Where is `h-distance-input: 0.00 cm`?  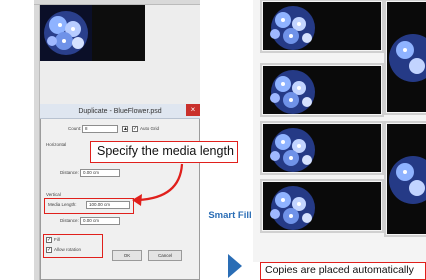 h-distance-input: 0.00 cm is located at coordinates (100, 173).